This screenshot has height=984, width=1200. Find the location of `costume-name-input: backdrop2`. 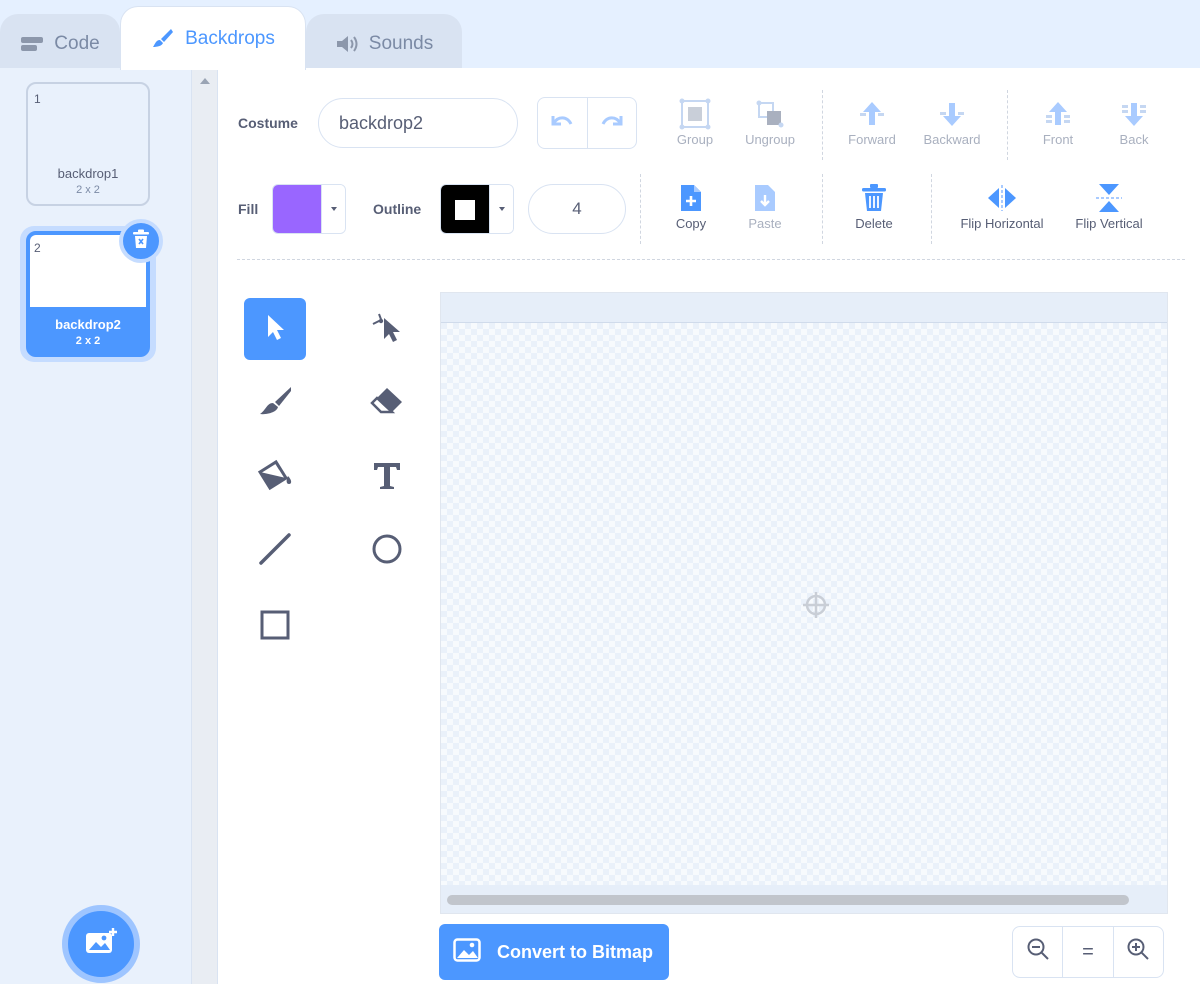

costume-name-input: backdrop2 is located at coordinates (418, 123).